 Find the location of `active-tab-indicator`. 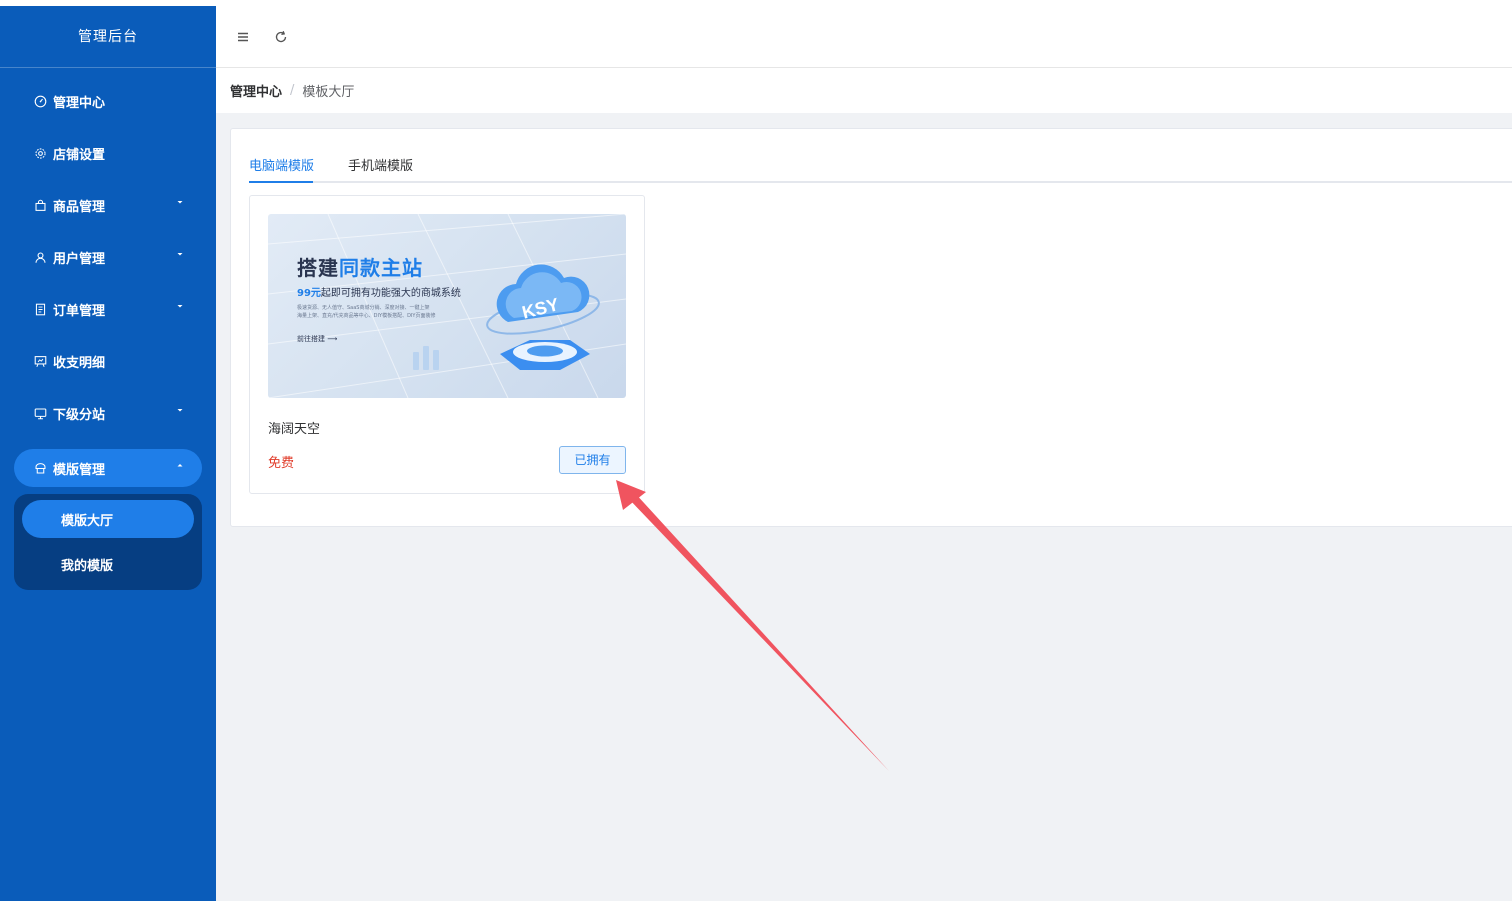

active-tab-indicator is located at coordinates (281, 182).